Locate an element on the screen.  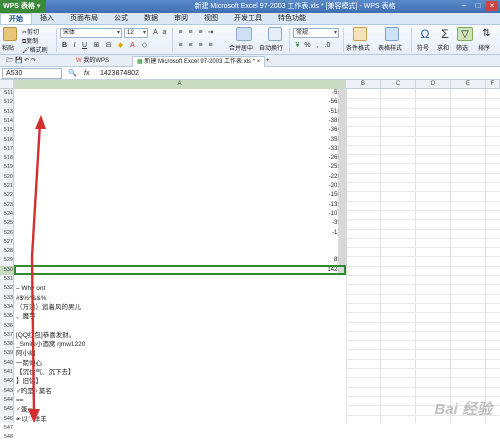
merge-center-icon is located at coordinates (244, 34).